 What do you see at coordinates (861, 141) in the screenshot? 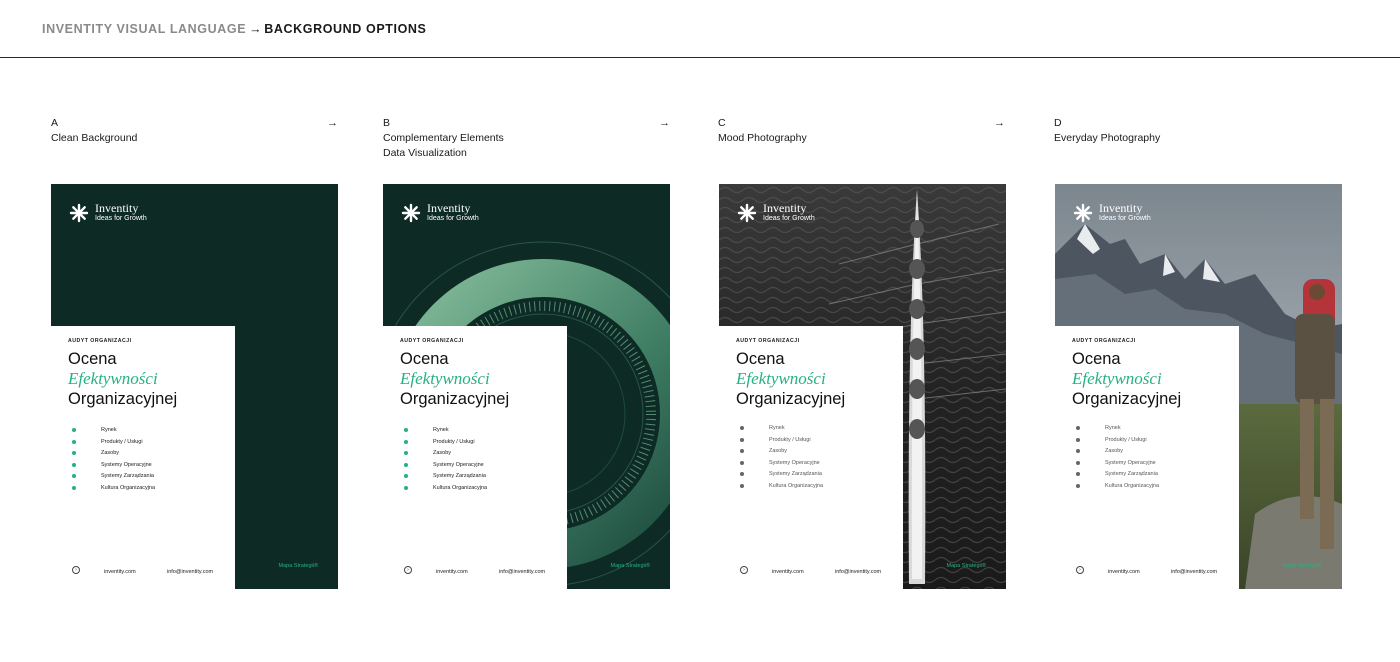
I see `option-header-c: C Mood Photography →` at bounding box center [861, 141].